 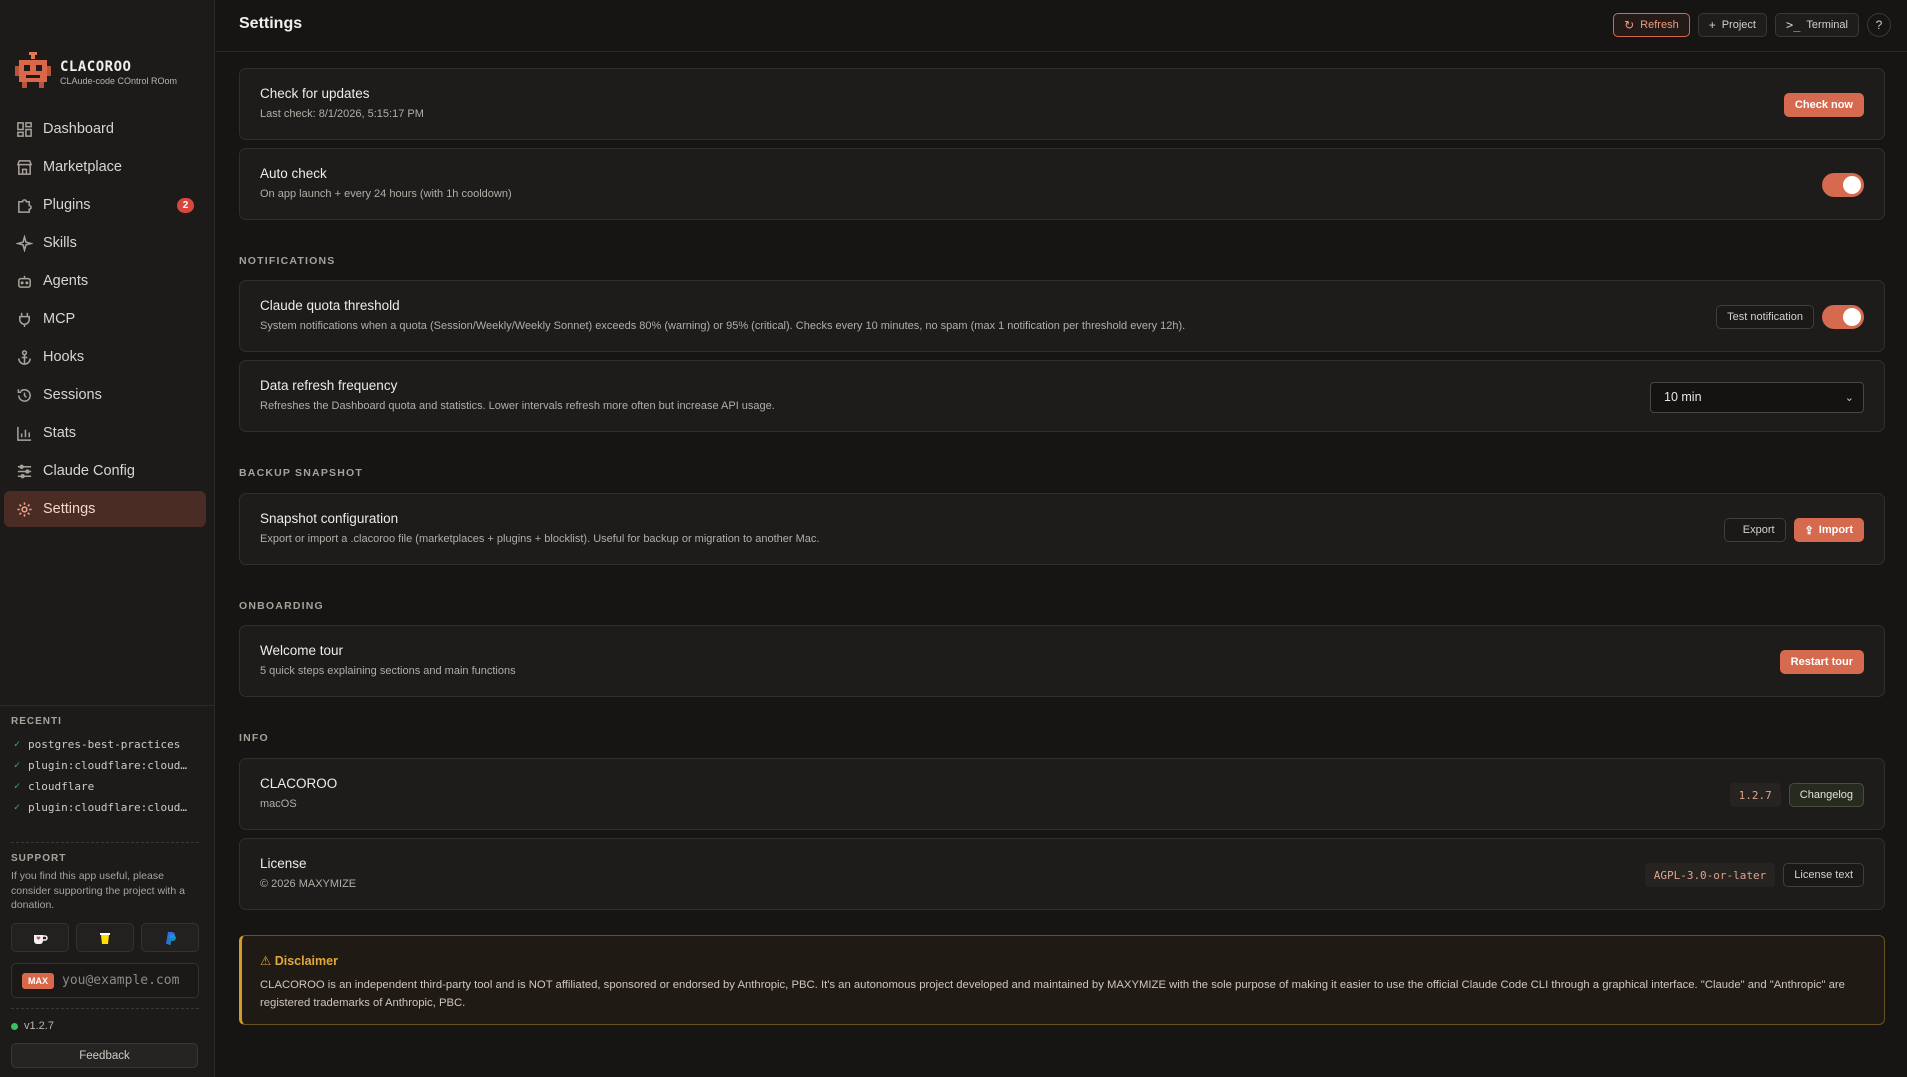 I want to click on max-badge: MAX, so click(x=38, y=980).